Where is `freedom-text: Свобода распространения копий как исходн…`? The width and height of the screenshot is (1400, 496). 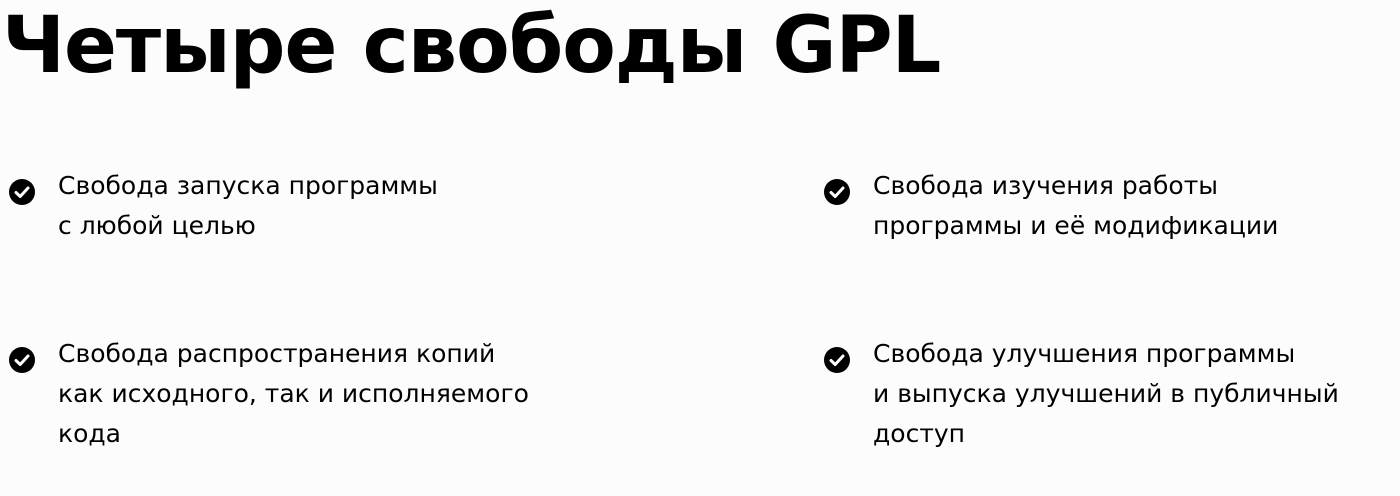 freedom-text: Свобода распространения копий как исходн… is located at coordinates (293, 393).